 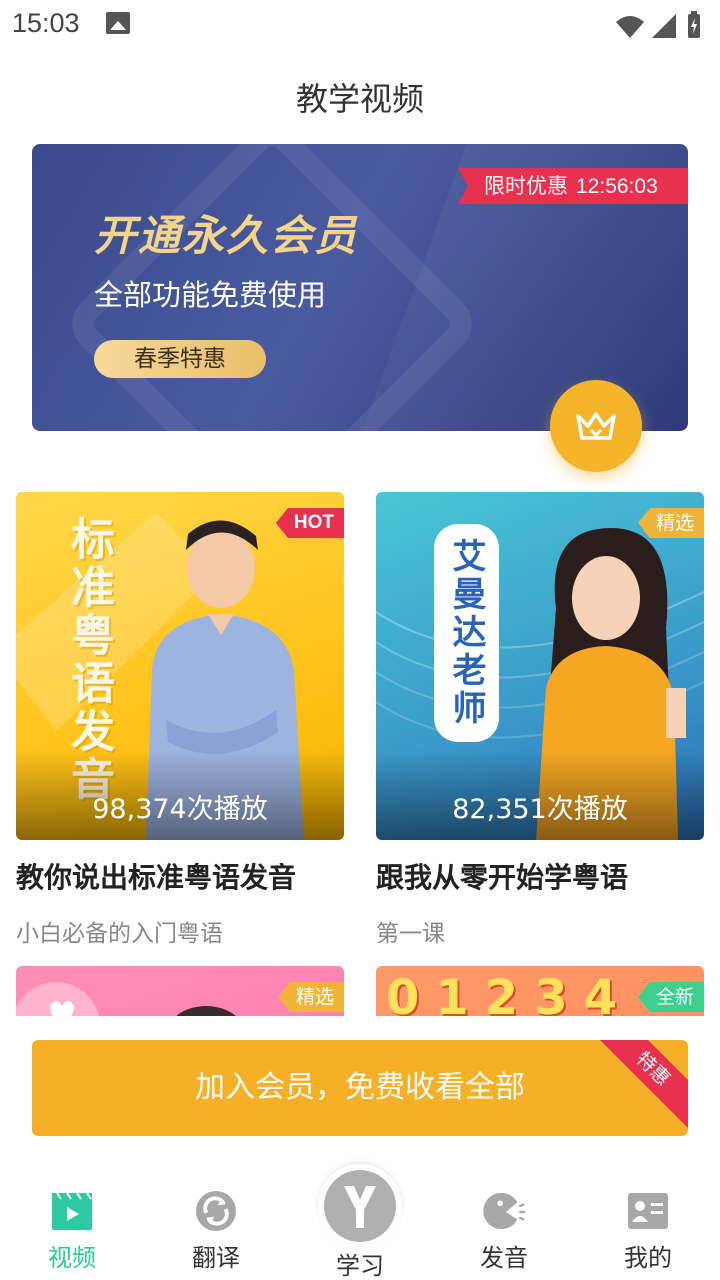 What do you see at coordinates (504, 1258) in the screenshot?
I see `nav-label: 发音` at bounding box center [504, 1258].